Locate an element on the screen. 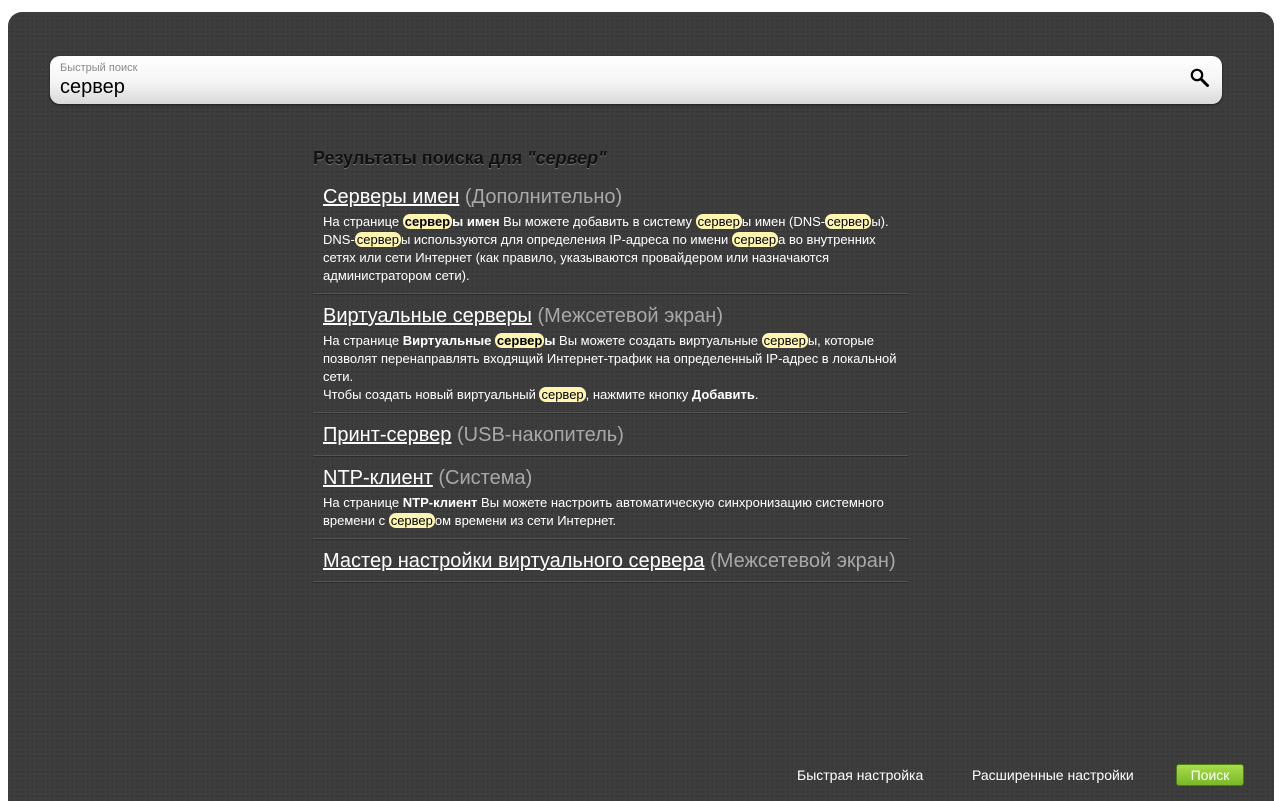  bold-text: Добавить is located at coordinates (723, 394).